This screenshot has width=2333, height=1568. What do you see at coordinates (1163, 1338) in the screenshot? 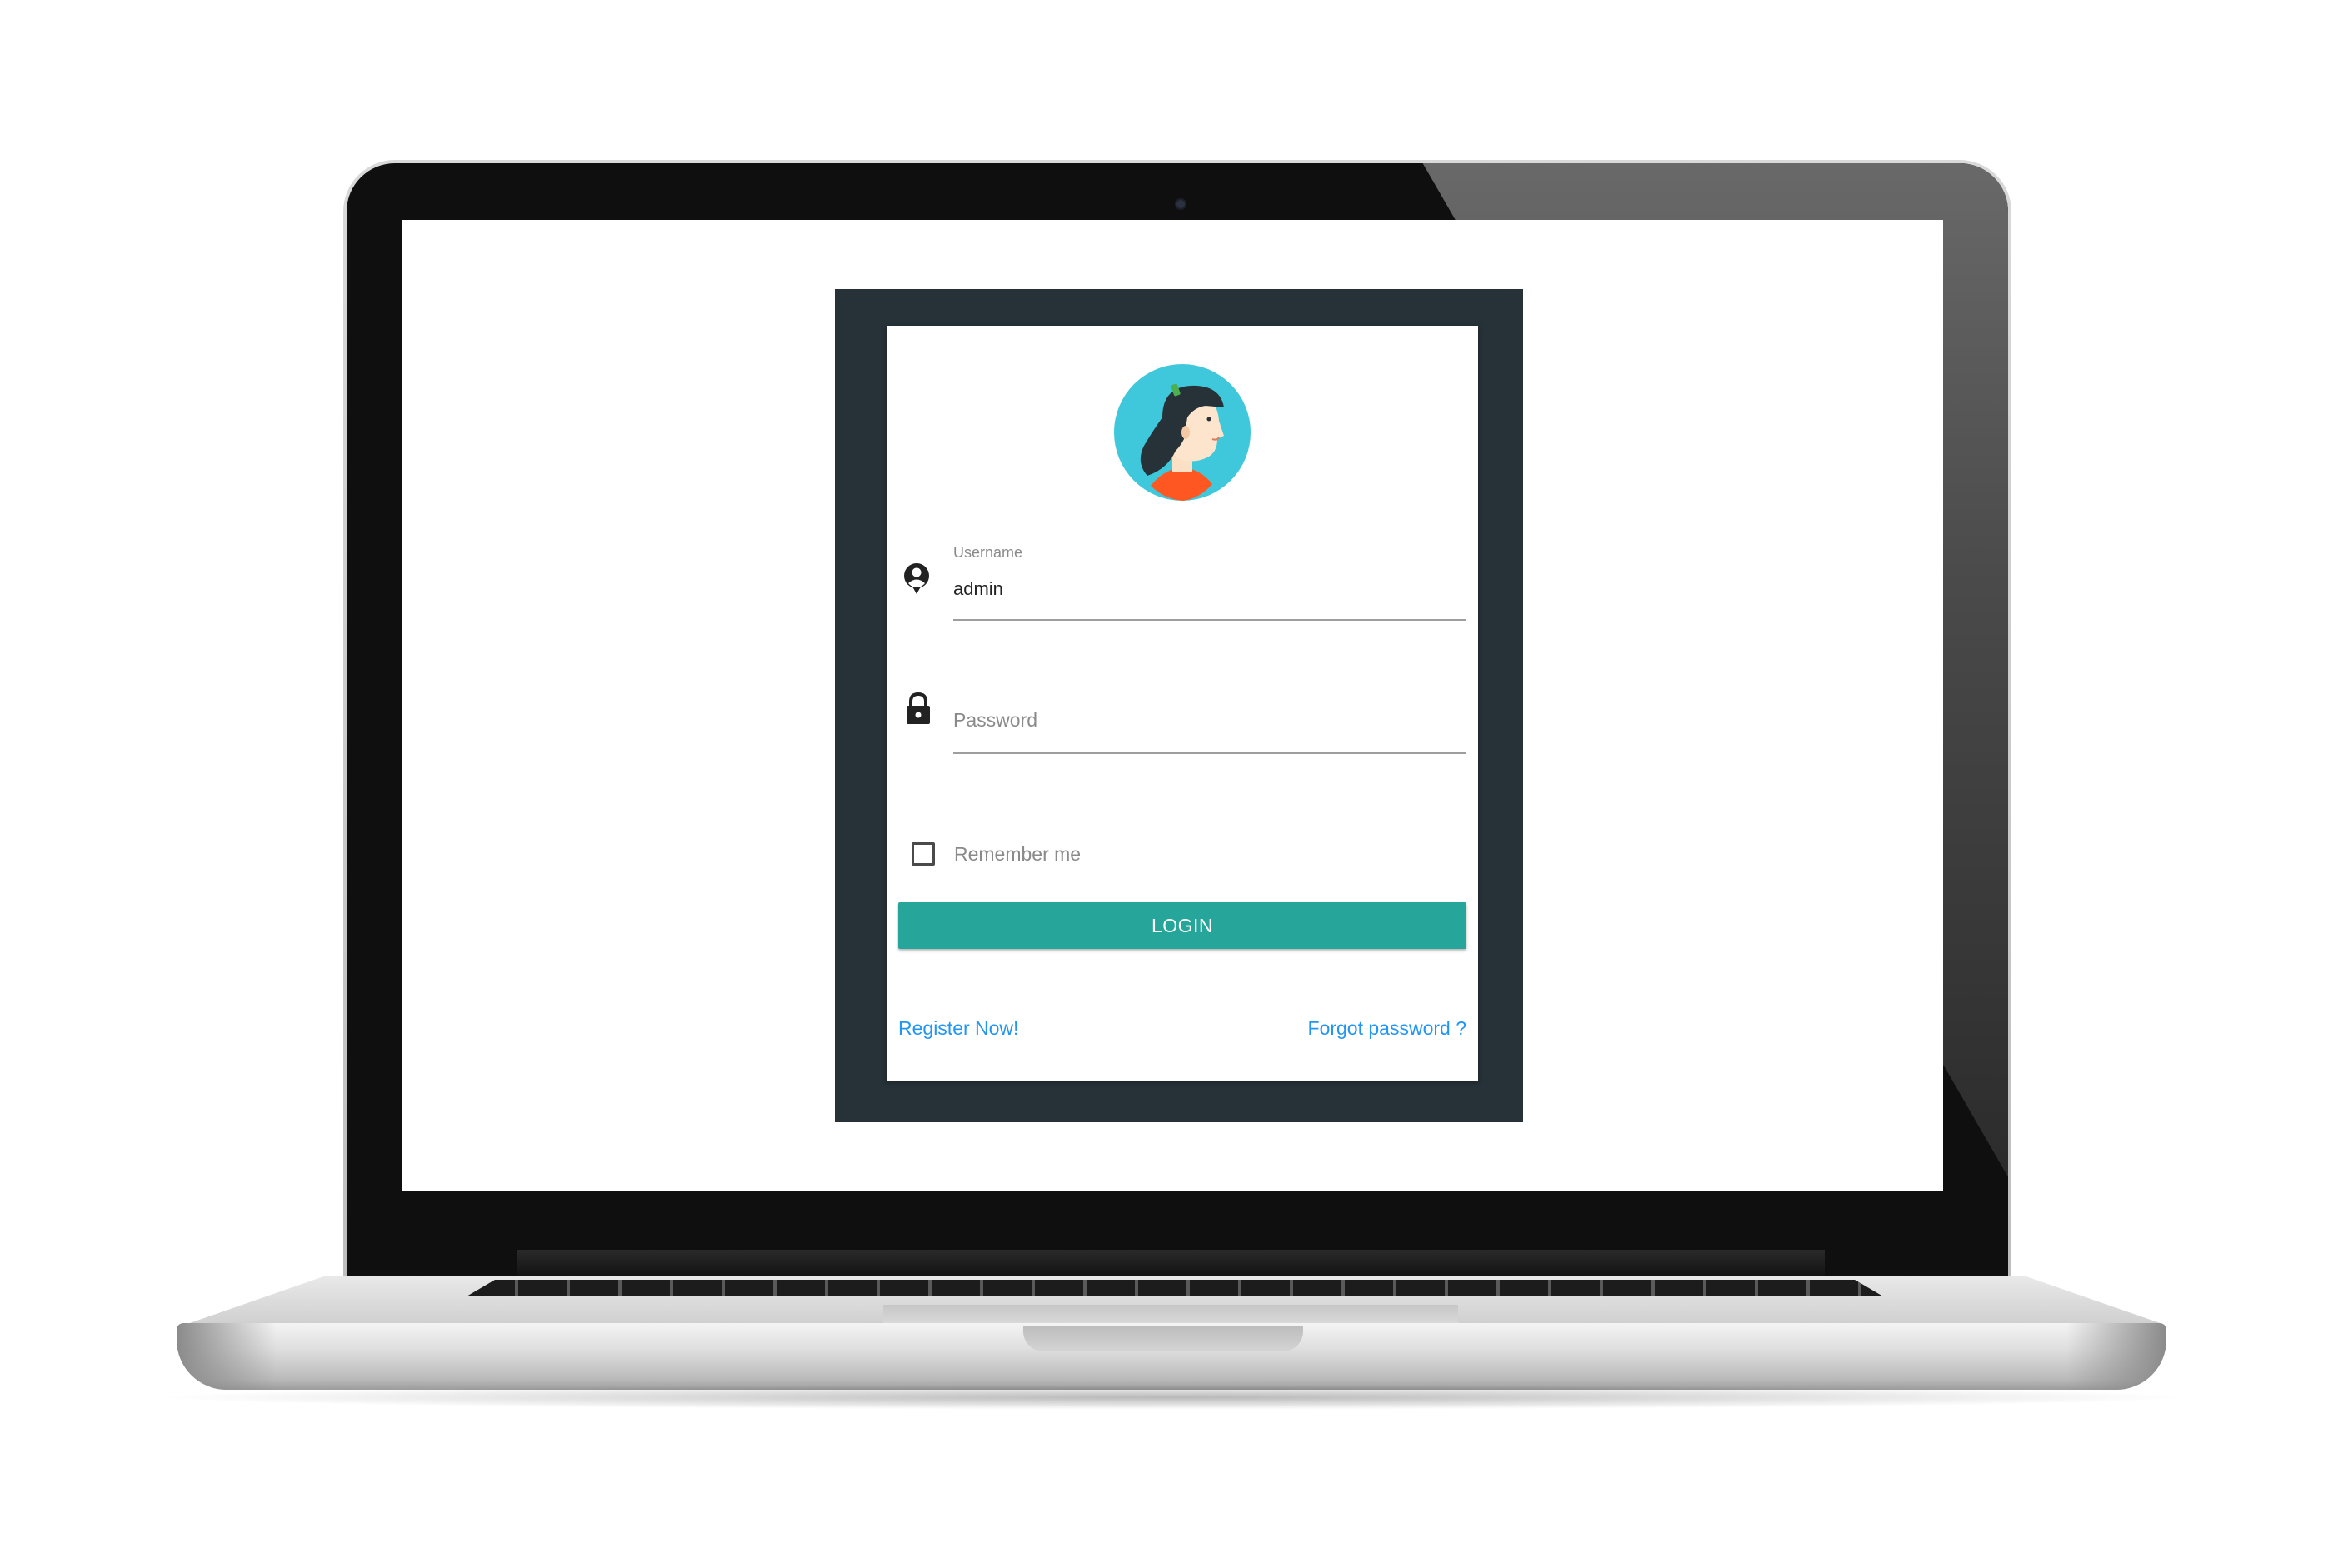
I see `opening-notch` at bounding box center [1163, 1338].